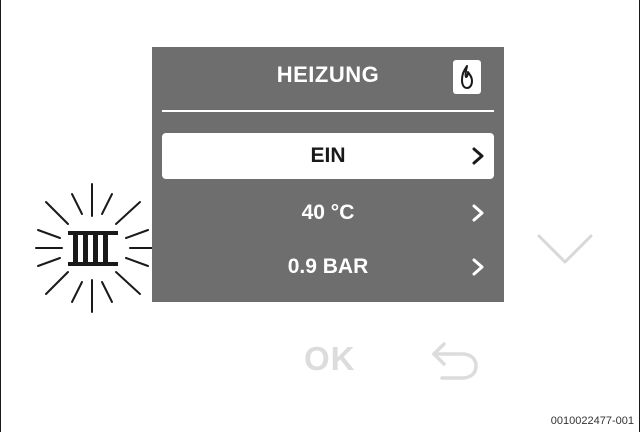  I want to click on menu-row-label: 40 °C, so click(328, 212).